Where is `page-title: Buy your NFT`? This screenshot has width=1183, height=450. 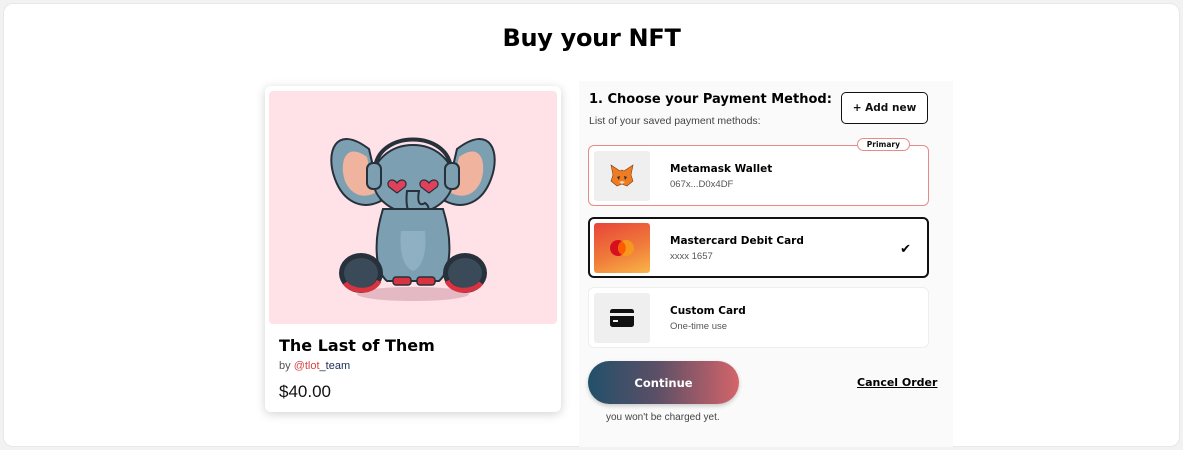 page-title: Buy your NFT is located at coordinates (591, 38).